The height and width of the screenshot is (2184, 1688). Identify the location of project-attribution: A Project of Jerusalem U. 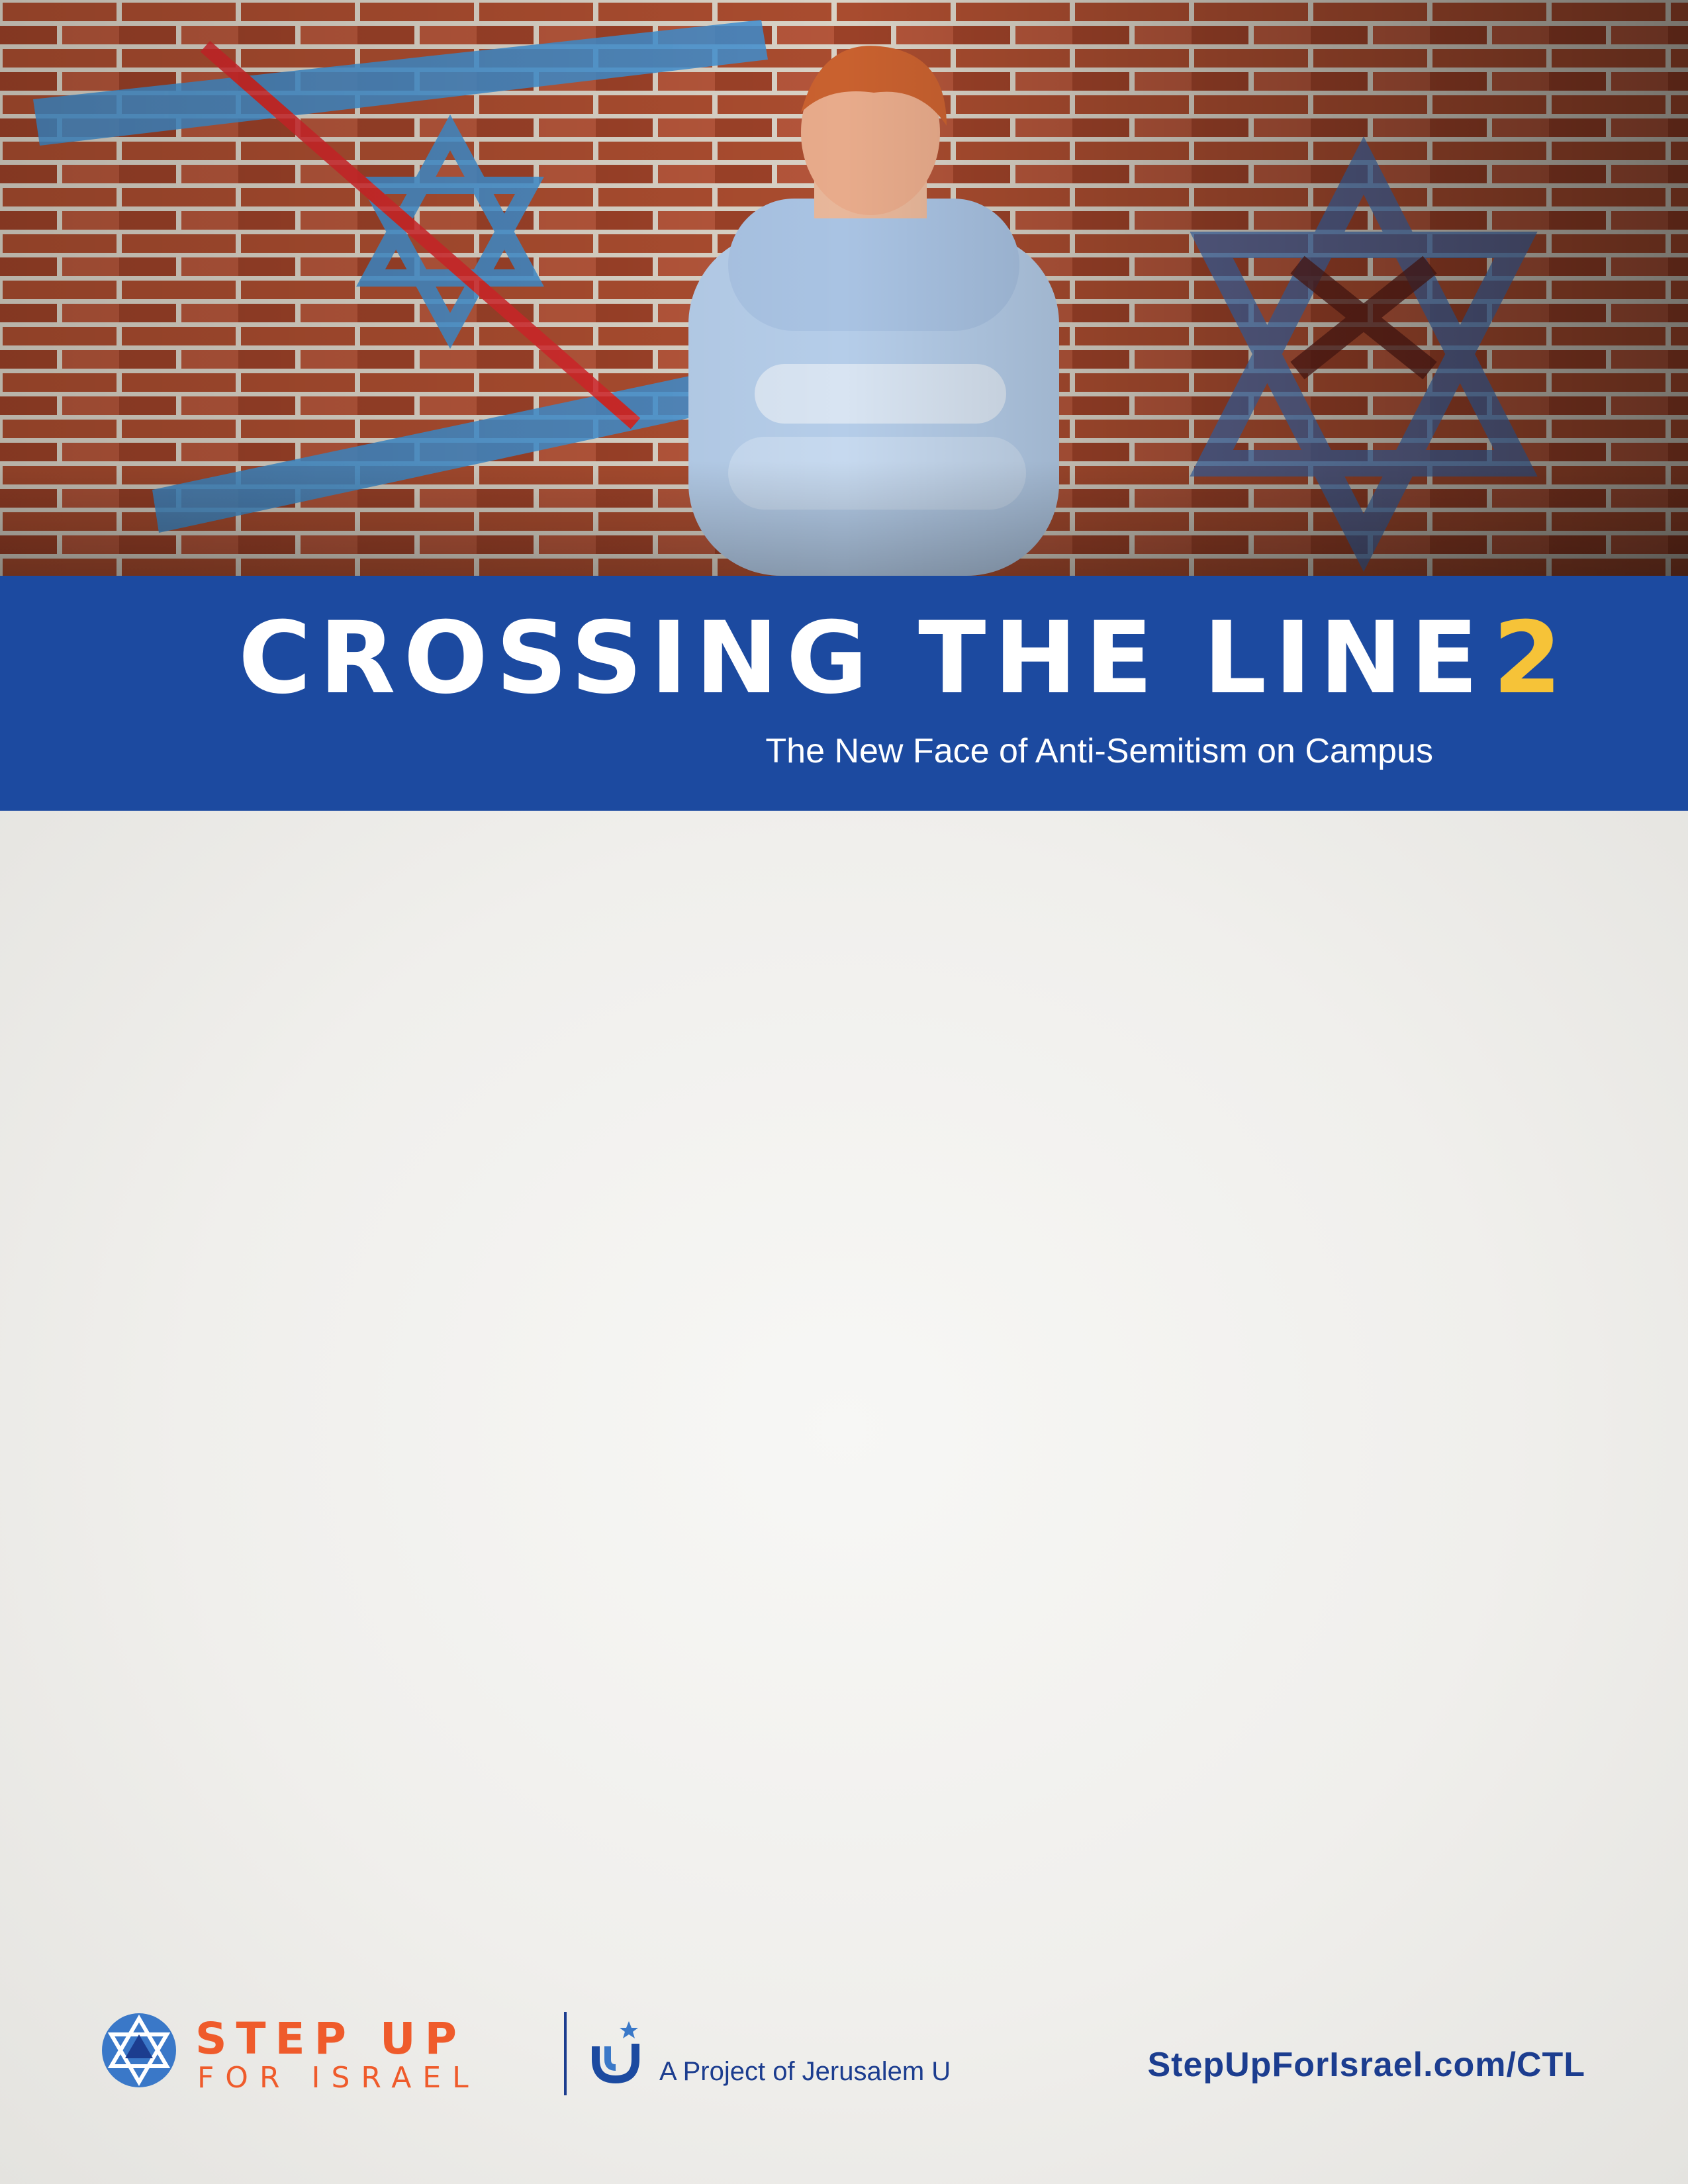
(805, 2071).